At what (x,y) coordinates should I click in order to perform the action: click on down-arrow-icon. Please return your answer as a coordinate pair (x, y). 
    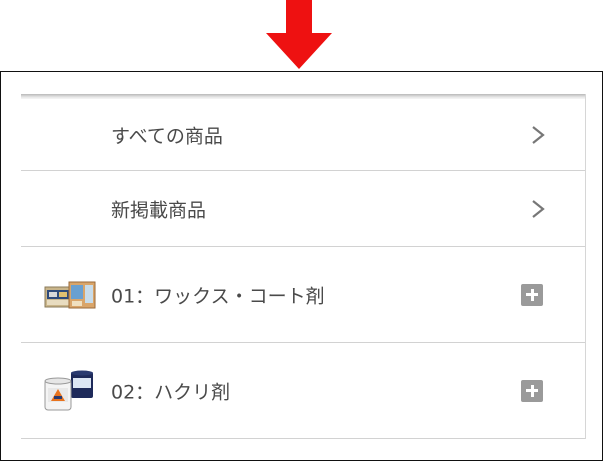
    Looking at the image, I should click on (299, 34).